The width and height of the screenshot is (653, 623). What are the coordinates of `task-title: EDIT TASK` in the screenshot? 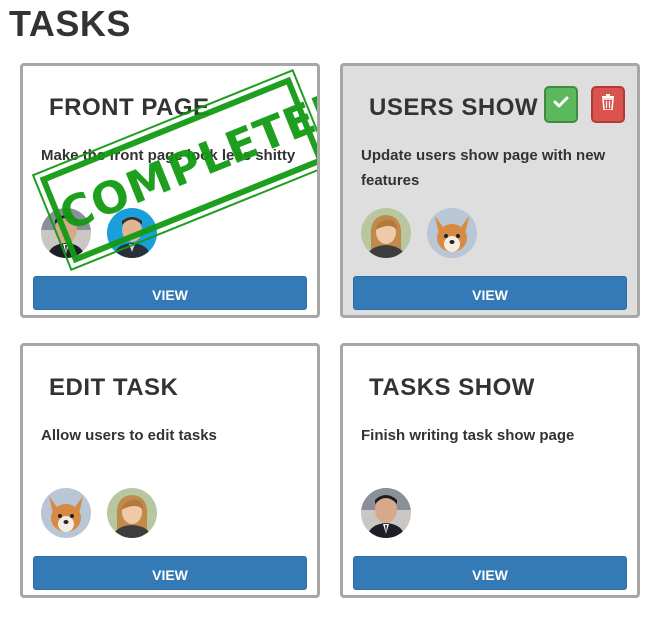 It's located at (114, 387).